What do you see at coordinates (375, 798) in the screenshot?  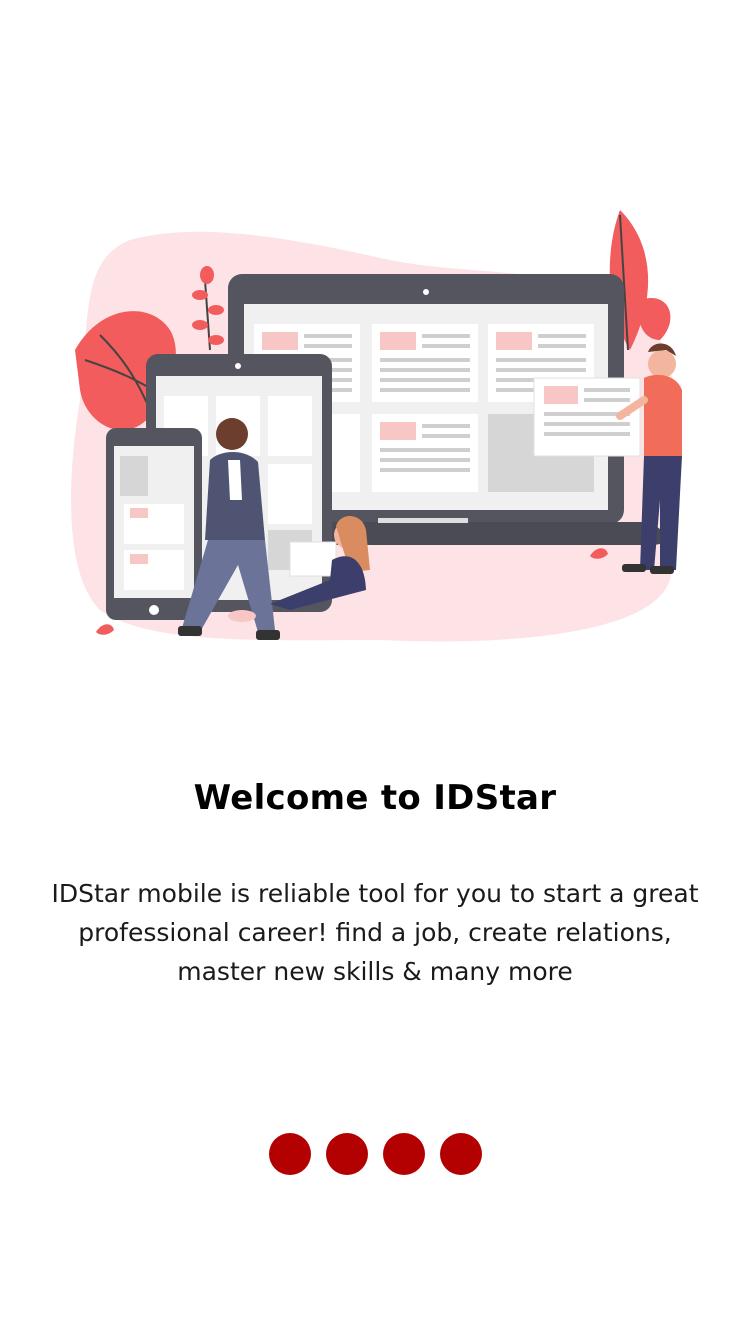 I see `welcome-title: Welcome to IDStar` at bounding box center [375, 798].